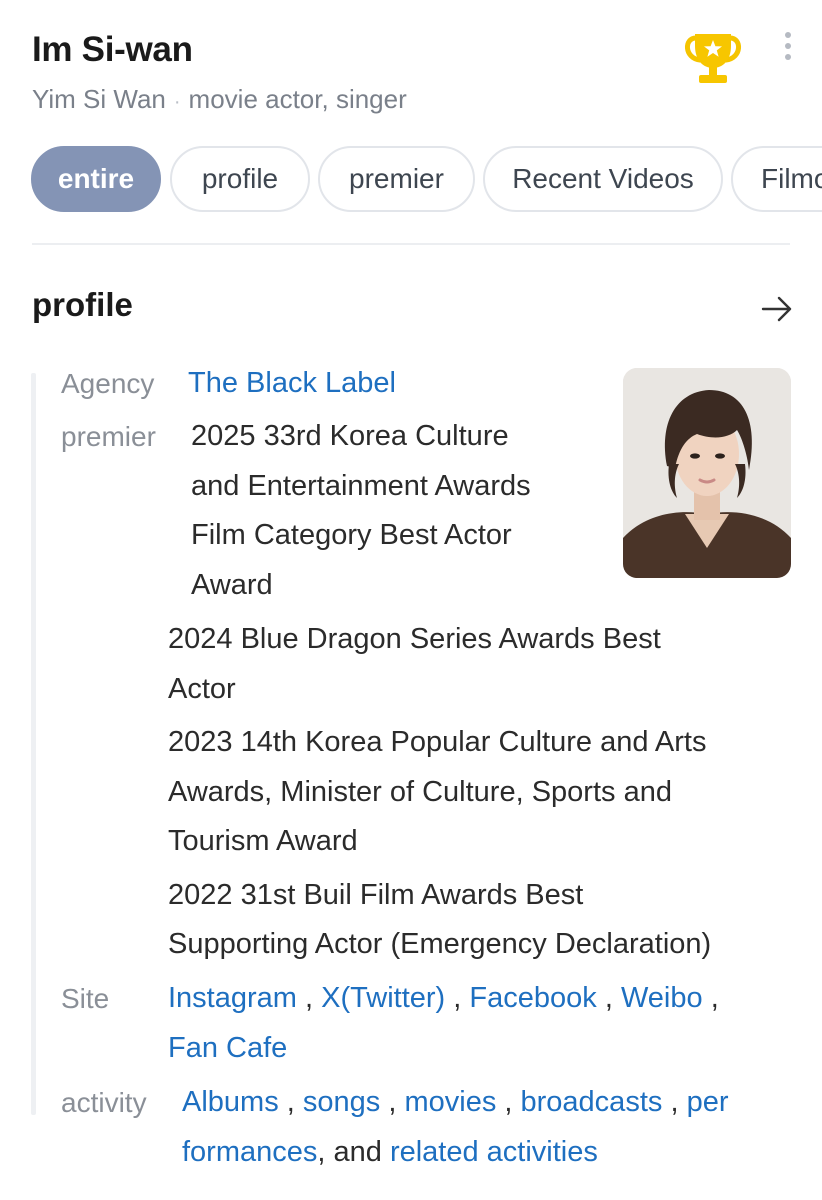 This screenshot has width=822, height=1200. Describe the element at coordinates (707, 473) in the screenshot. I see `profile-photo` at that location.